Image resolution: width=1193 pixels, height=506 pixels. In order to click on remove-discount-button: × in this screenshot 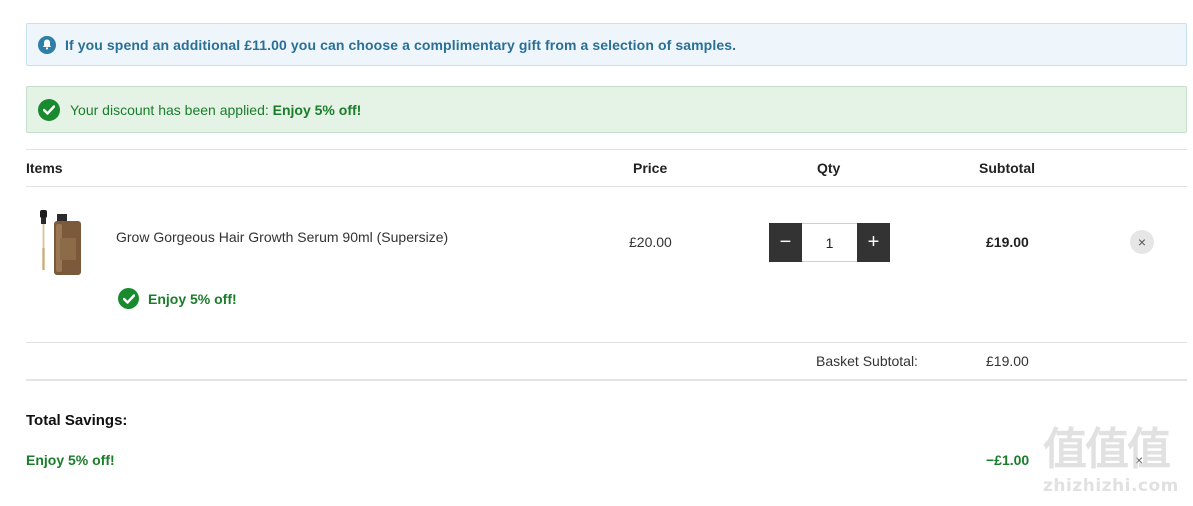, I will do `click(1139, 460)`.